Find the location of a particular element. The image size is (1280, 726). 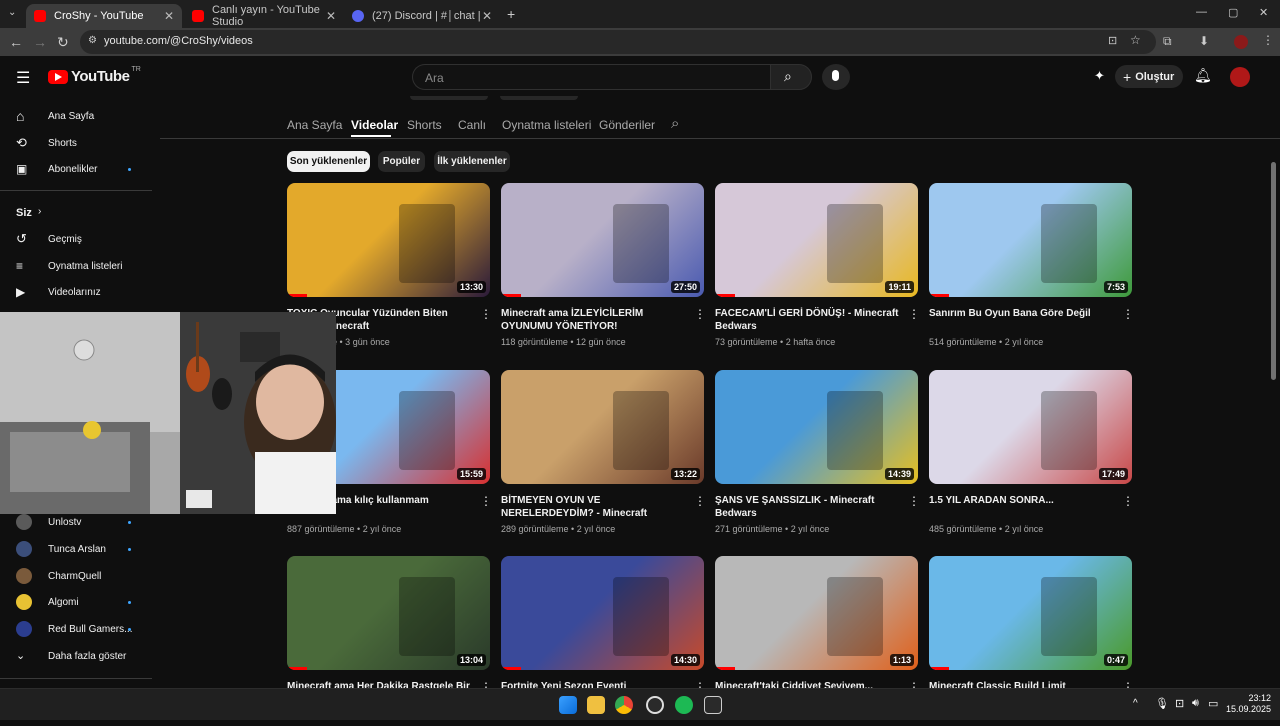

tray-network-icon: ⊡ is located at coordinates (1179, 703).